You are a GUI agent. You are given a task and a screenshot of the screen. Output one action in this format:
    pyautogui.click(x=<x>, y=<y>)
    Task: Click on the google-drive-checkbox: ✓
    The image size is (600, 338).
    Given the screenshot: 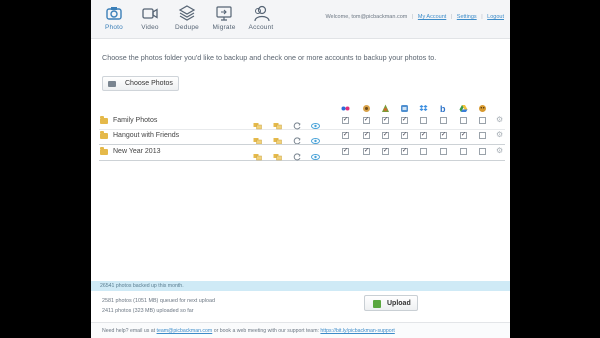 What is the action you would take?
    pyautogui.click(x=463, y=135)
    